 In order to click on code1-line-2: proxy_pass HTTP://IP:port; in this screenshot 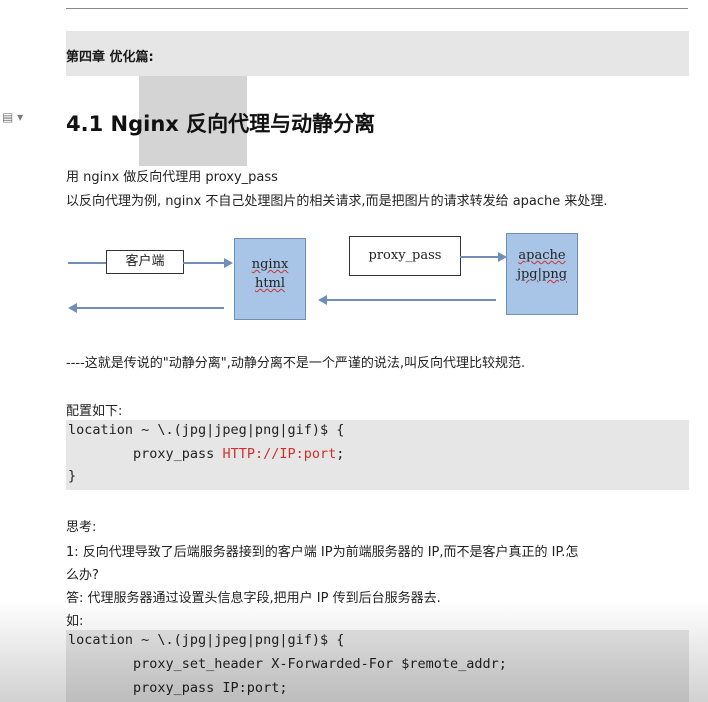, I will do `click(206, 454)`.